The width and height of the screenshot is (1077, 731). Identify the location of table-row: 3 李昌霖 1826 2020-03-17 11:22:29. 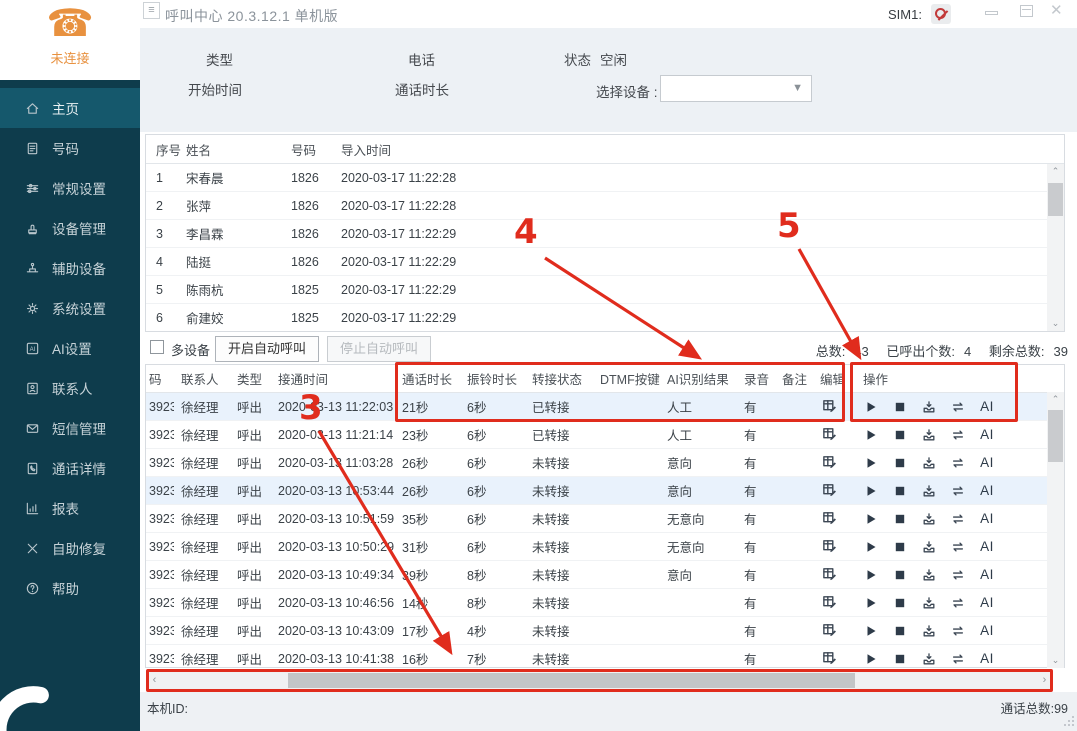
(605, 234).